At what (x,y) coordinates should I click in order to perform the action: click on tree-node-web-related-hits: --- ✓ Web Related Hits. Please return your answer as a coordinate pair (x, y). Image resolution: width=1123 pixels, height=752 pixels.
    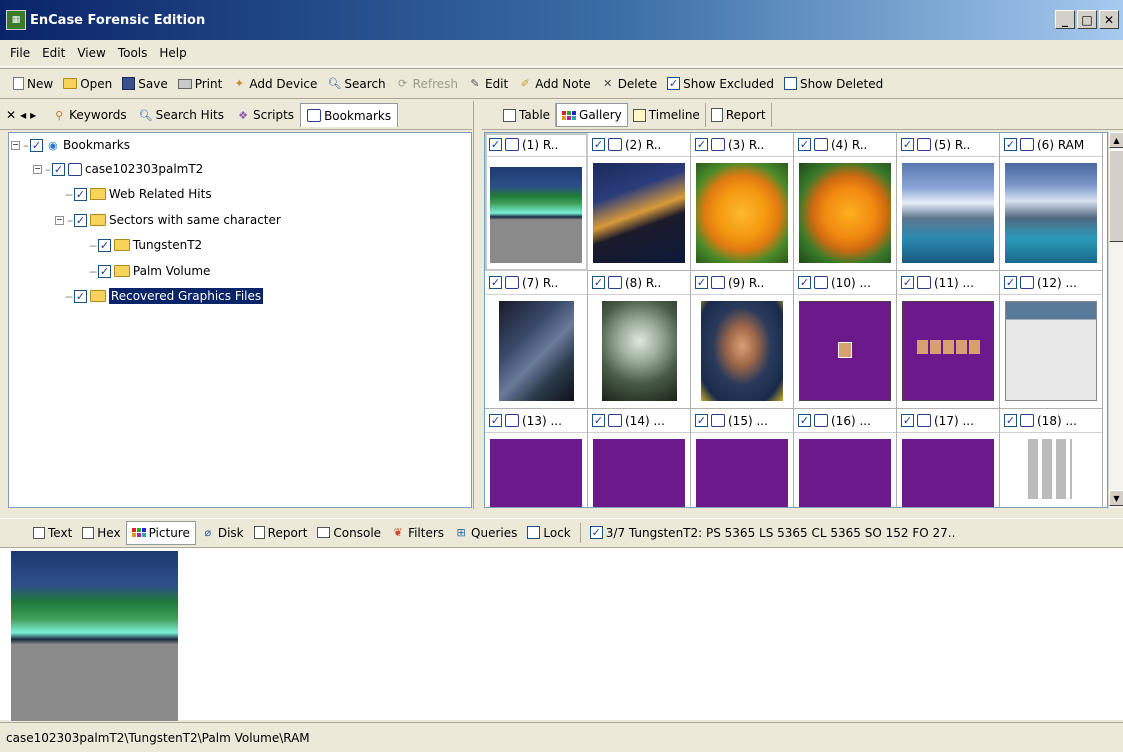
    Looking at the image, I should click on (138, 194).